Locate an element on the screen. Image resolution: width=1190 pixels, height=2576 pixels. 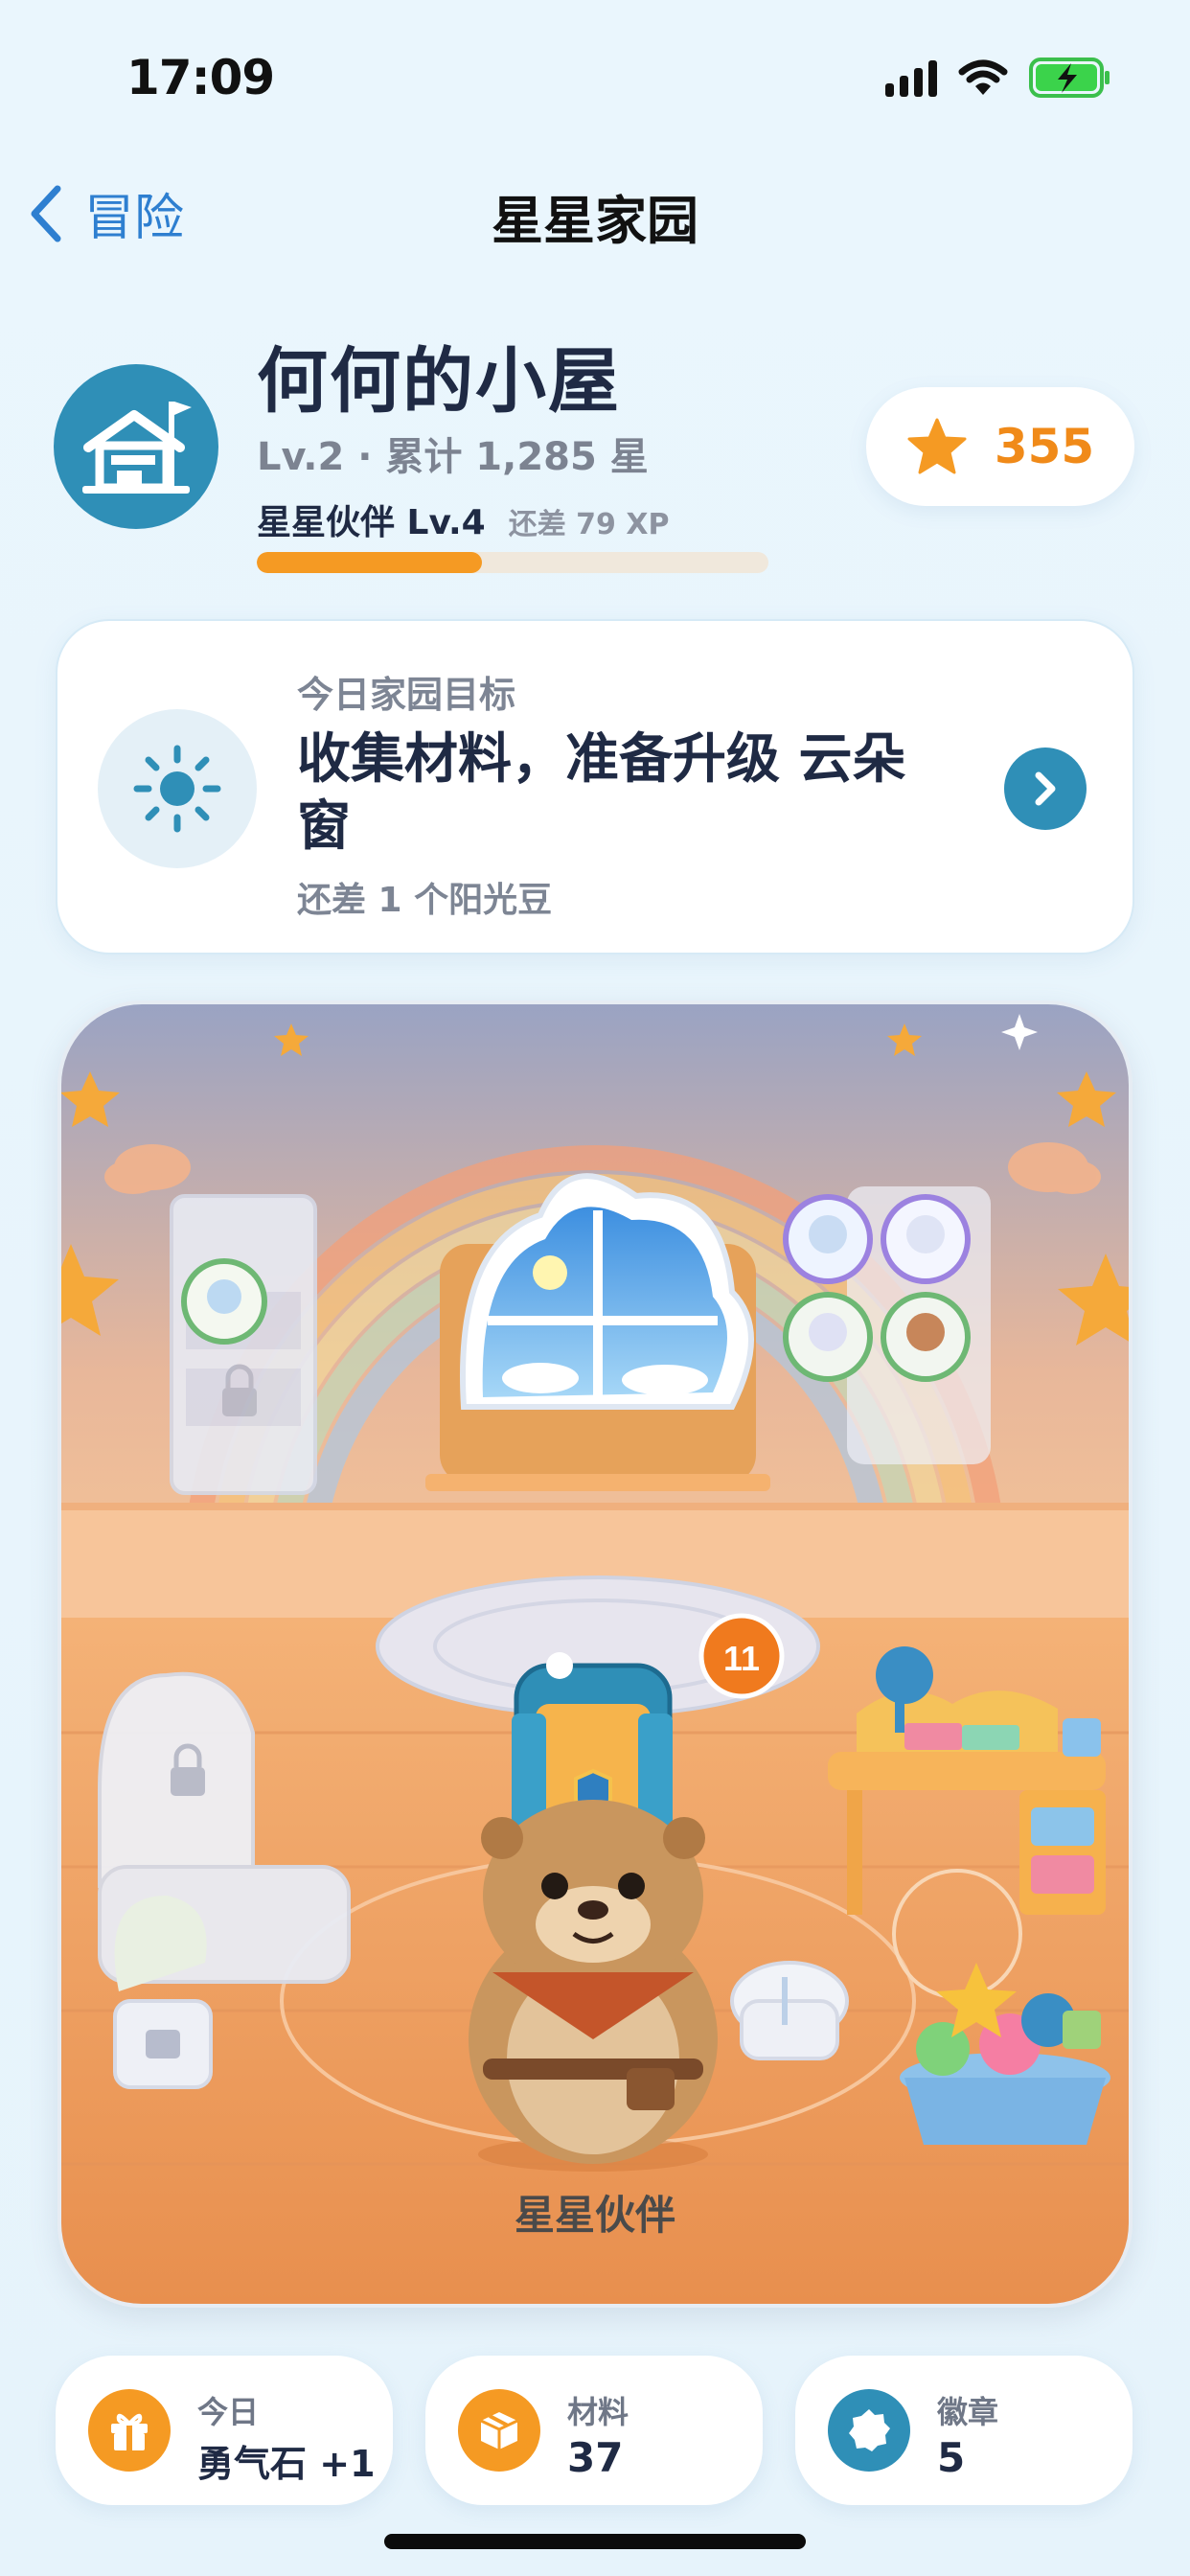
status-icons is located at coordinates (998, 78).